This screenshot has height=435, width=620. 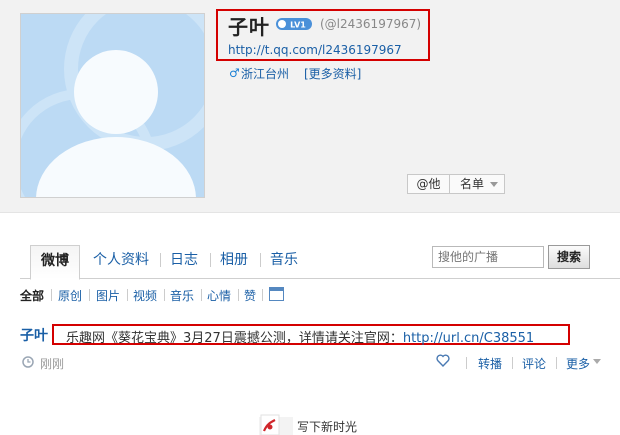 I want to click on more-button: 更多, so click(x=578, y=363).